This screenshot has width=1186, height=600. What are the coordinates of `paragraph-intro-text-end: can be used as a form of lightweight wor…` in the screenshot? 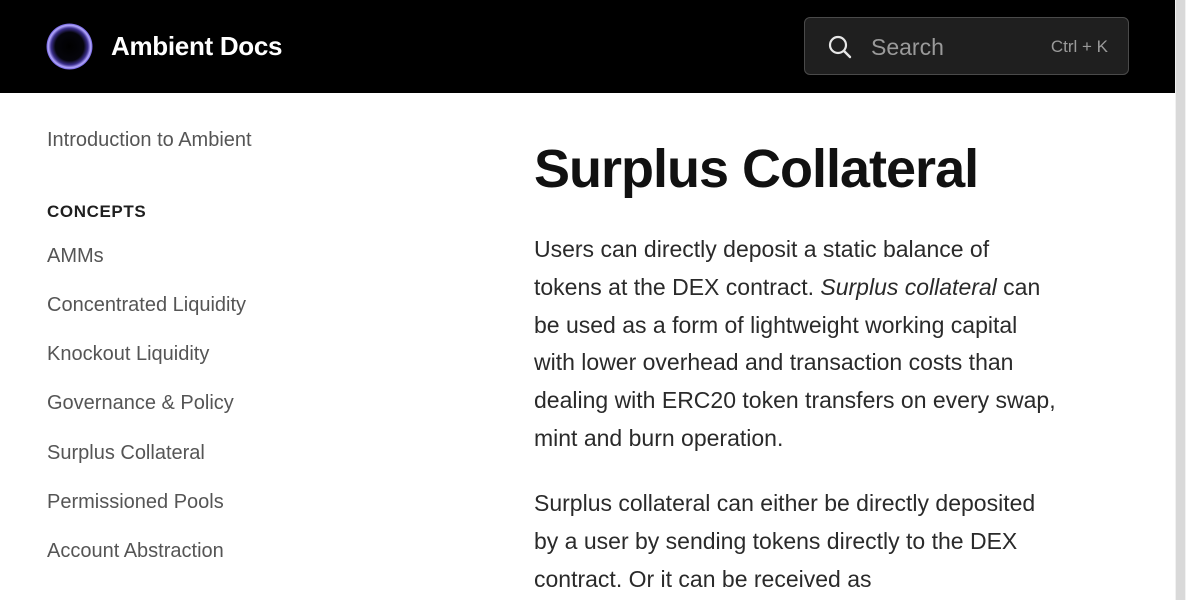 It's located at (795, 362).